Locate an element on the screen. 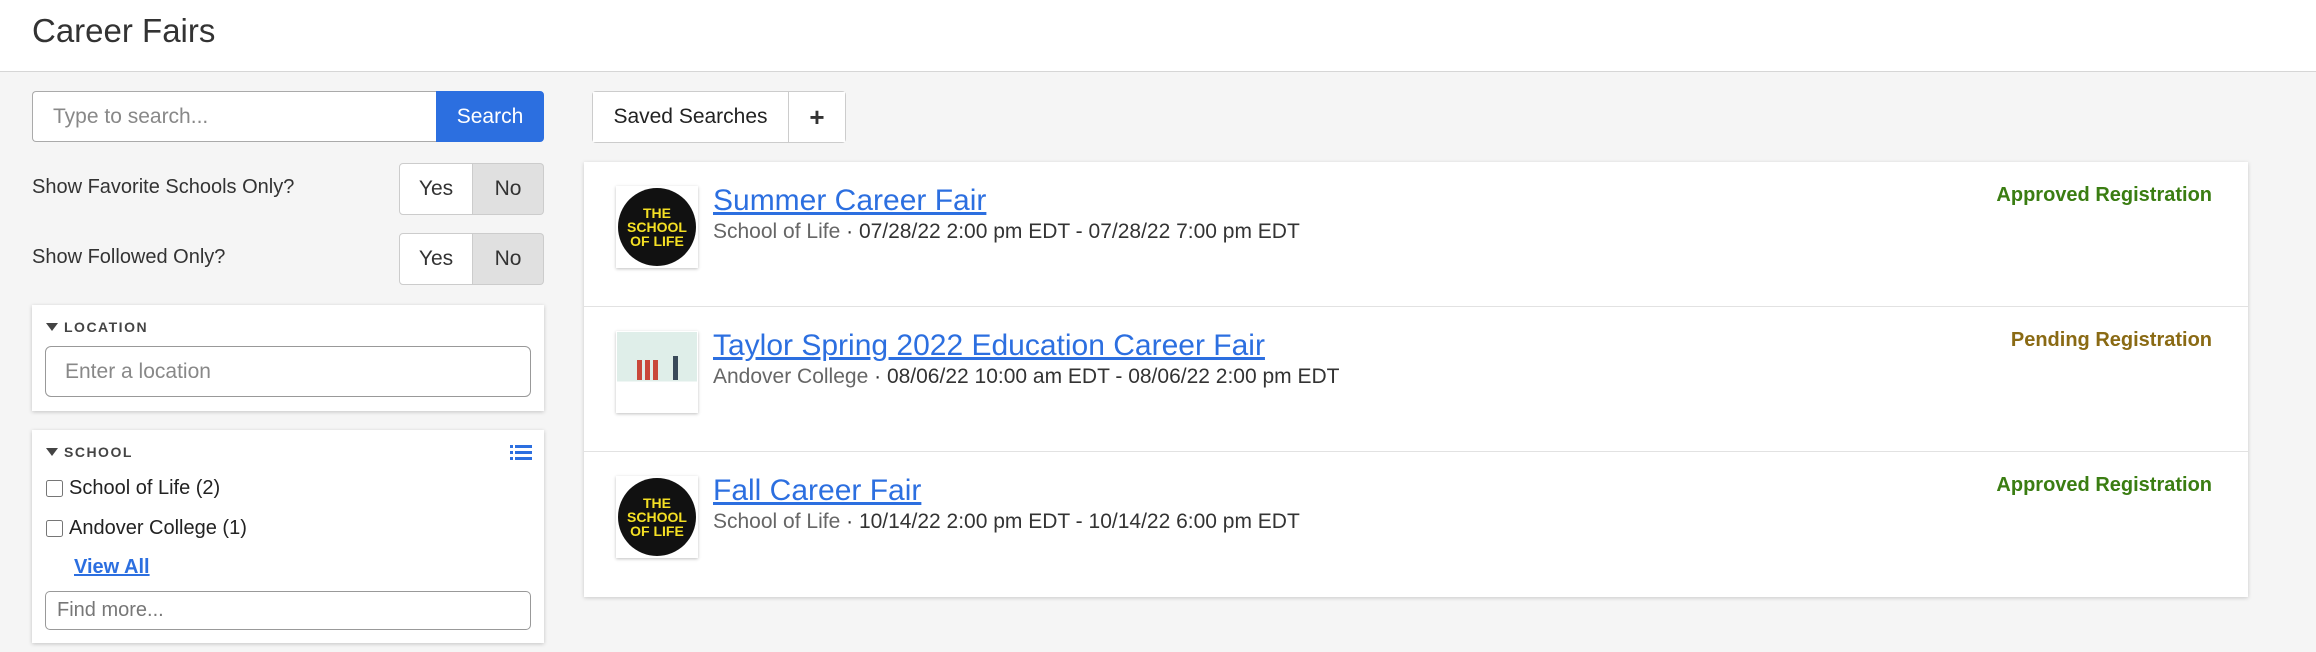 The width and height of the screenshot is (2316, 652). school-panel-header: SCHOOL is located at coordinates (89, 452).